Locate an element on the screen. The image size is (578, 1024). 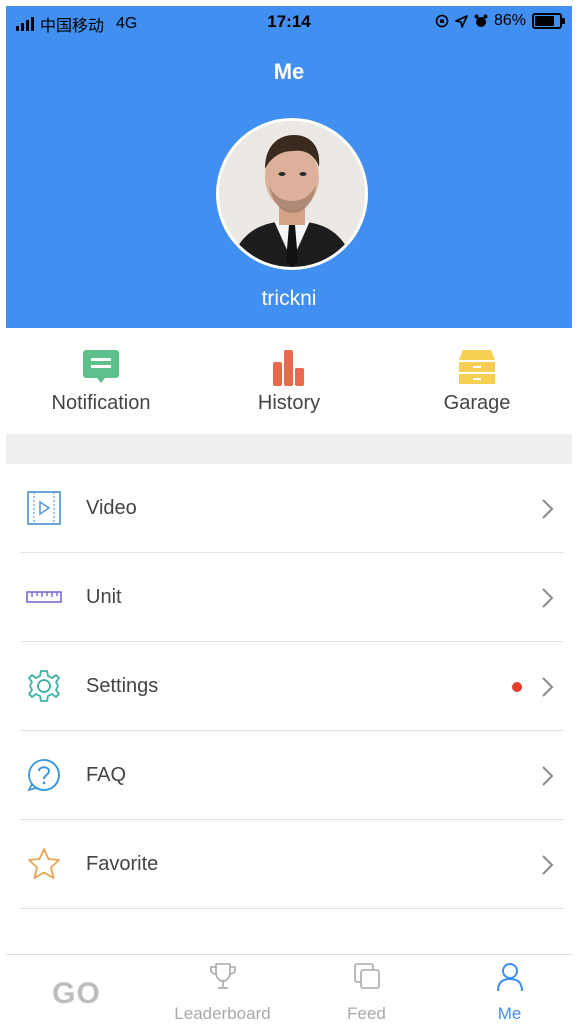
menu-item-faq: FAQ is located at coordinates (289, 775).